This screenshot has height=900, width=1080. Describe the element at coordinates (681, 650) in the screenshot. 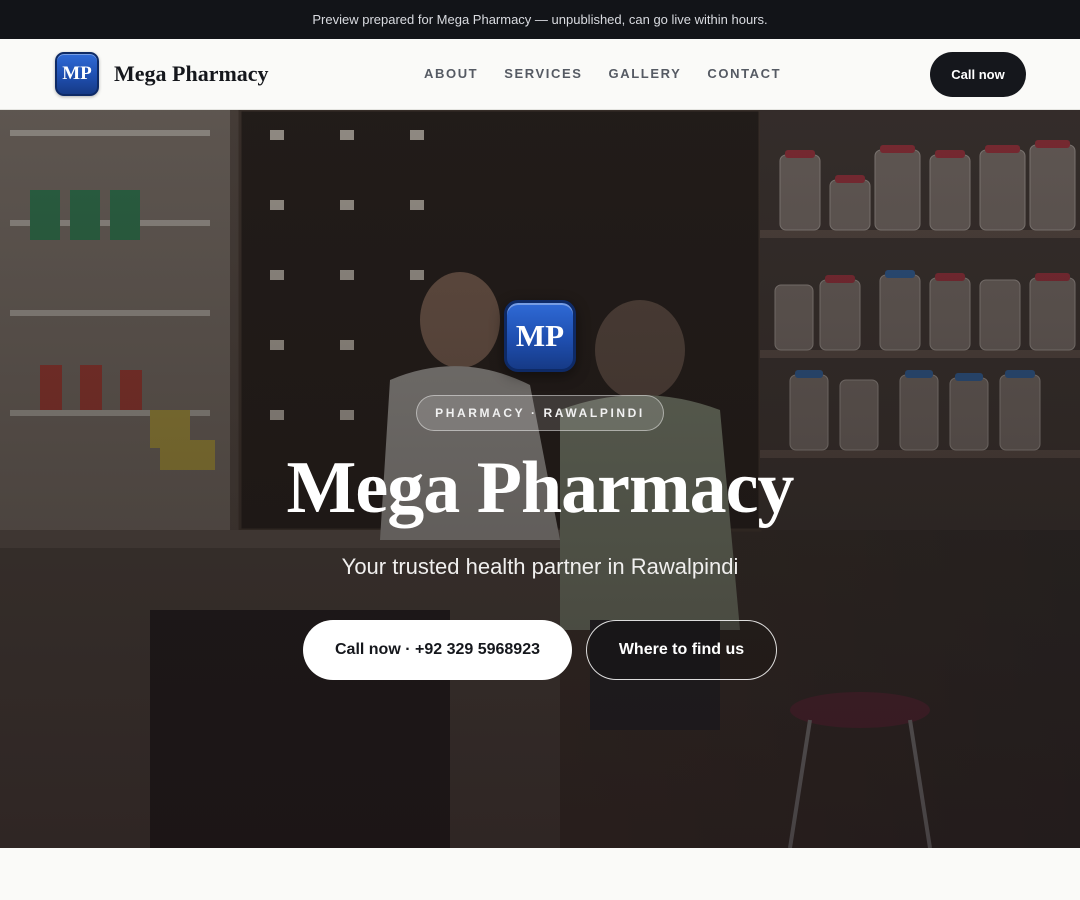

I see `where-to-find-us-button: Where to find us` at that location.